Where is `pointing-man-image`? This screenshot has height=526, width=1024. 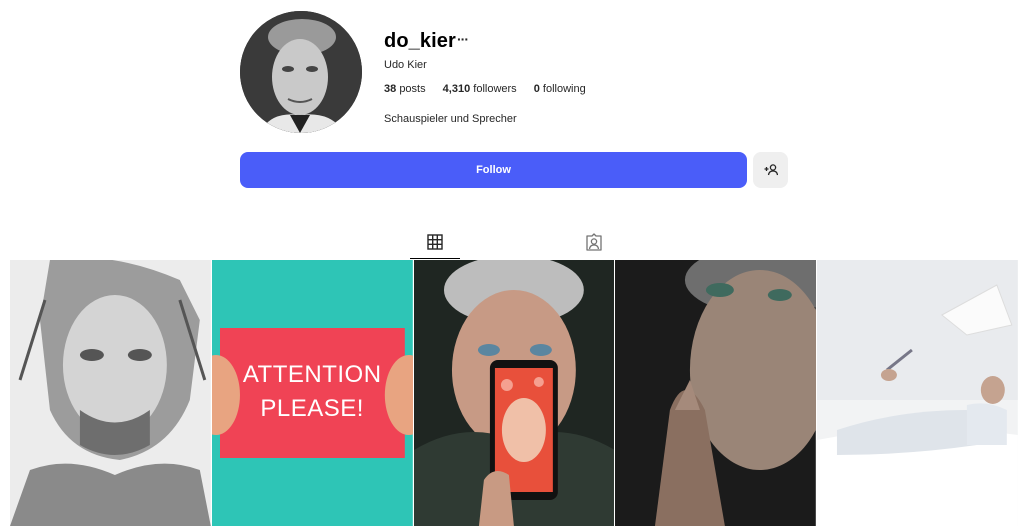
pointing-man-image is located at coordinates (716, 393).